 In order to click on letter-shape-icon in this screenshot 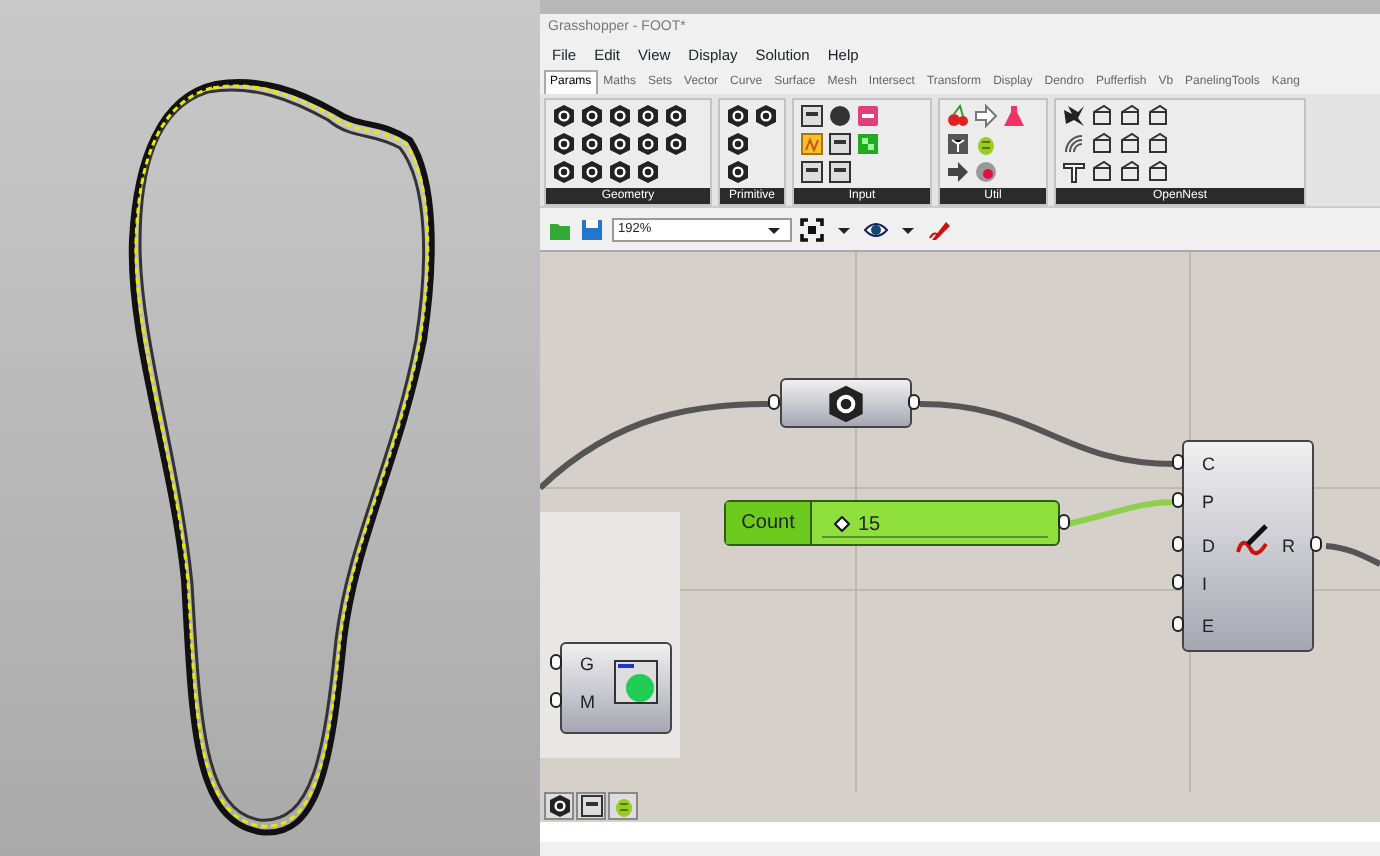, I will do `click(1074, 172)`.